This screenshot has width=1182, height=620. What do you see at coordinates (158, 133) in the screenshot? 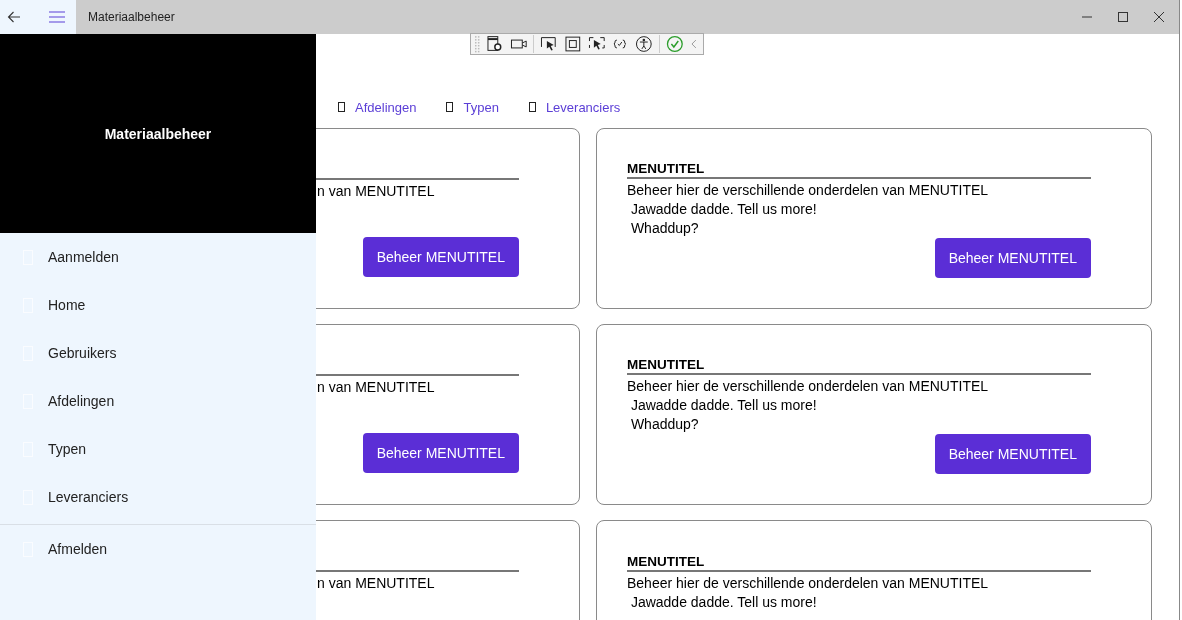
I see `pane-title: Materiaalbeheer` at bounding box center [158, 133].